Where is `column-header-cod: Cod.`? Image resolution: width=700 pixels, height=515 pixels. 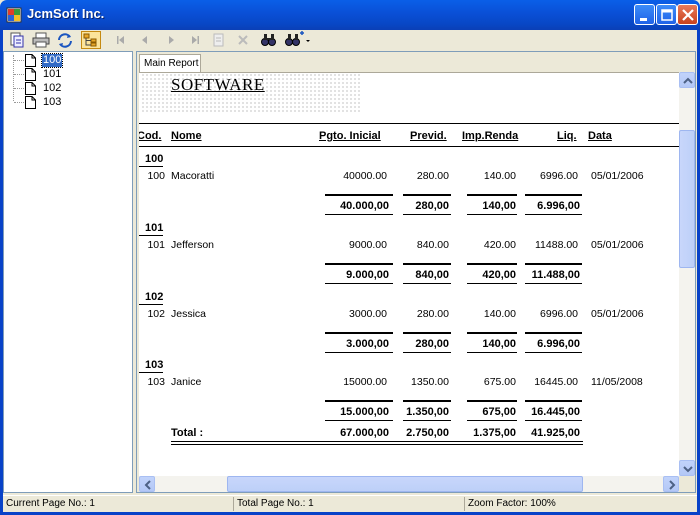 column-header-cod: Cod. is located at coordinates (150, 136).